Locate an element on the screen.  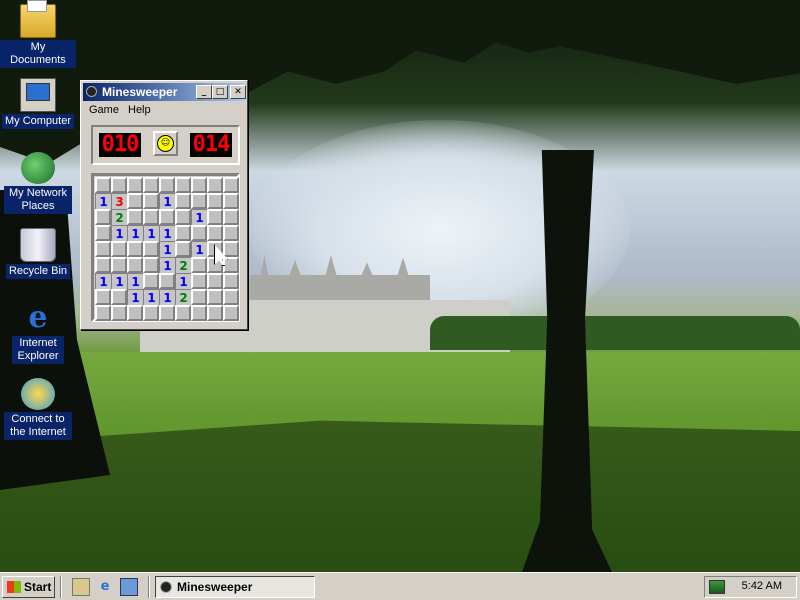
desktop-icon-connect-internet: Connect to the Internet is located at coordinates (38, 409).